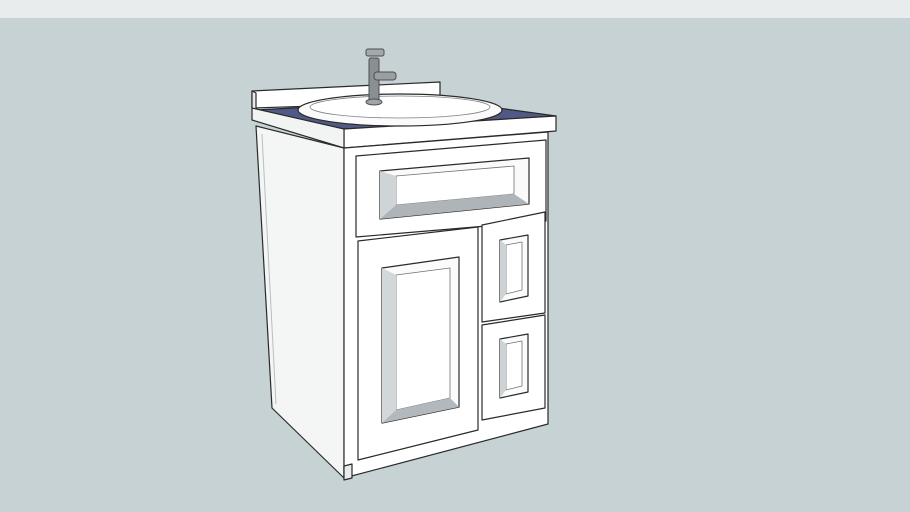  Describe the element at coordinates (513, 267) in the screenshot. I see `small-drawer-upper` at that location.